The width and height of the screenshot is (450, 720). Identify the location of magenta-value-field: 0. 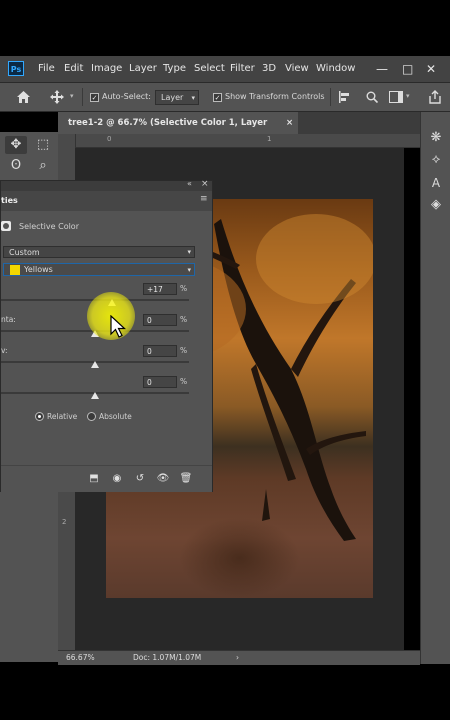
(160, 320).